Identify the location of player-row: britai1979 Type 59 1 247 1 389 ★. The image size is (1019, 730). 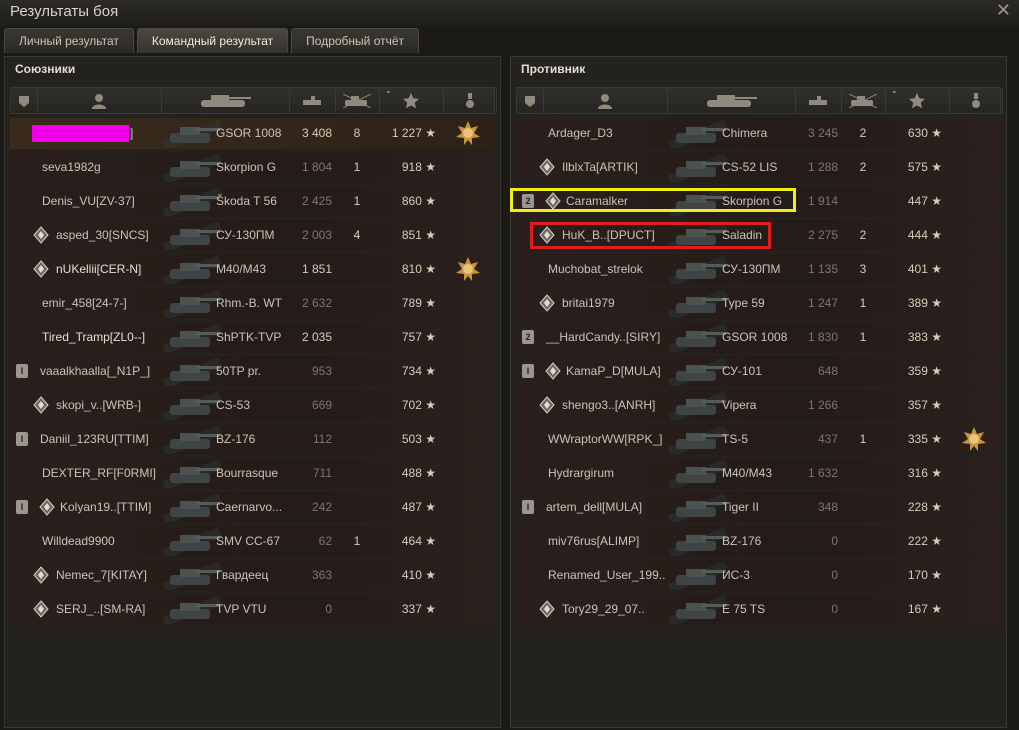
(758, 304).